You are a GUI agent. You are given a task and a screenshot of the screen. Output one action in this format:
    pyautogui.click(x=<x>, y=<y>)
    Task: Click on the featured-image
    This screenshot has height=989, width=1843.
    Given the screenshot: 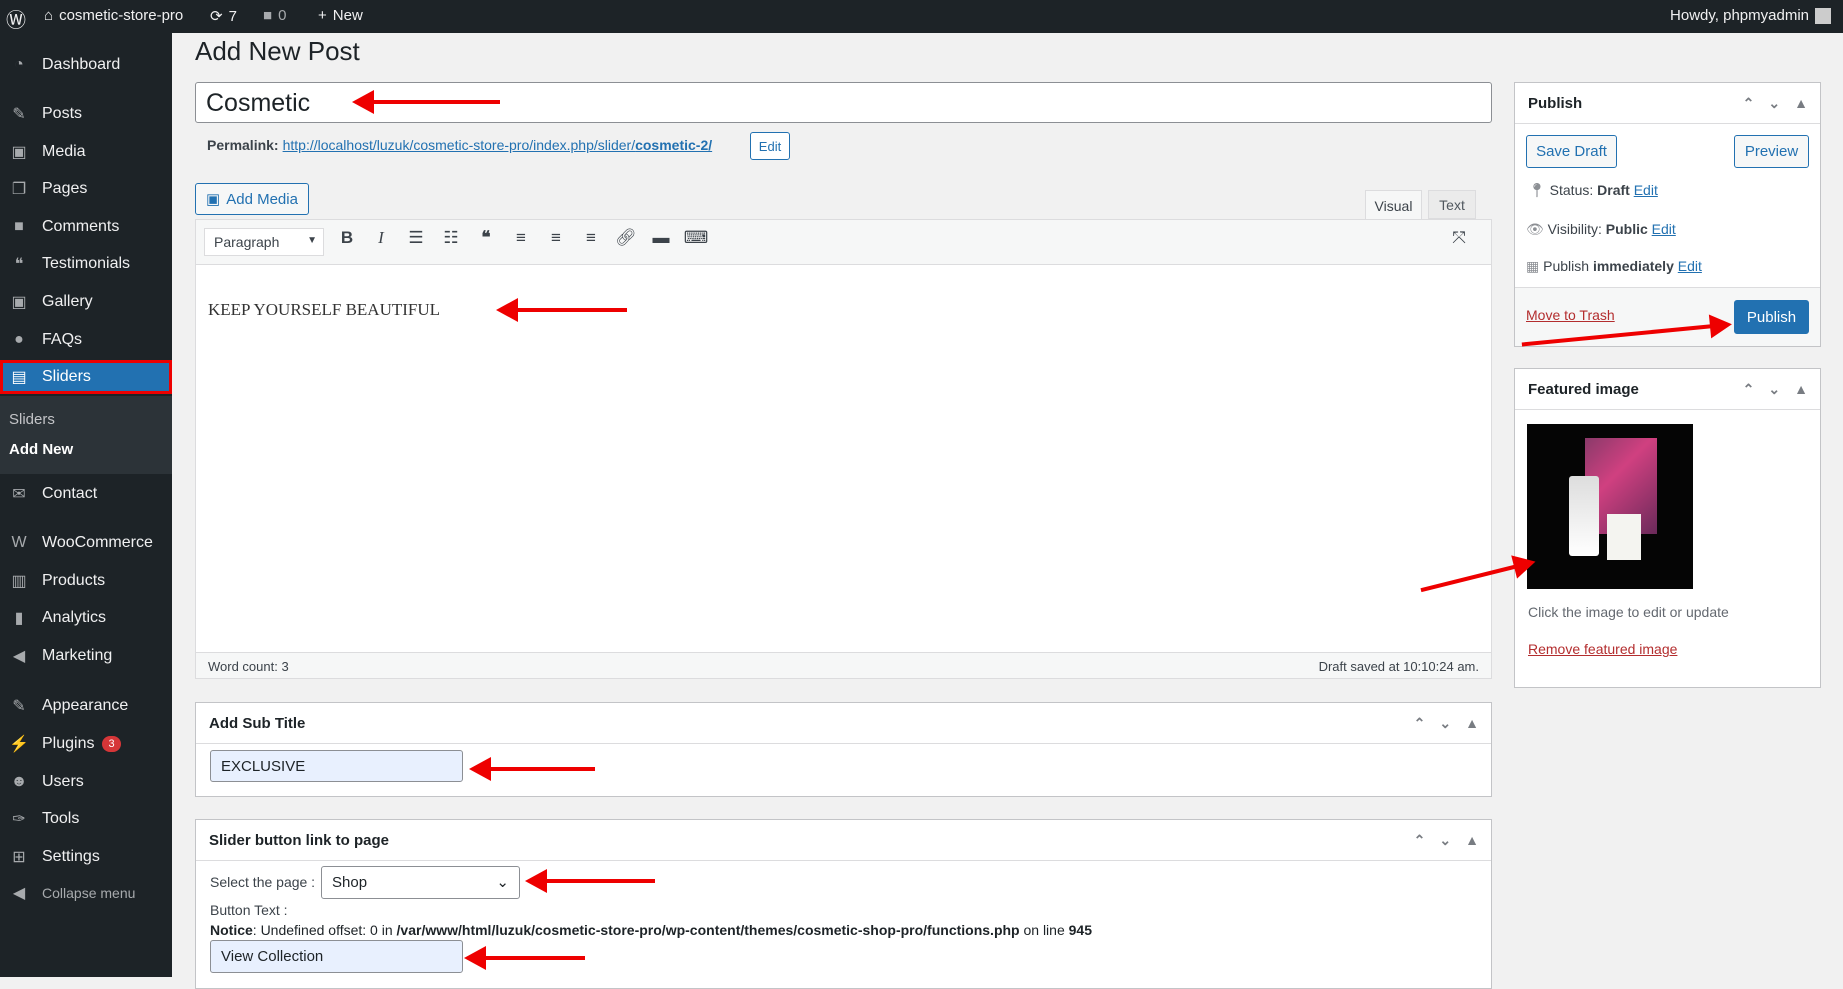 What is the action you would take?
    pyautogui.click(x=1610, y=506)
    